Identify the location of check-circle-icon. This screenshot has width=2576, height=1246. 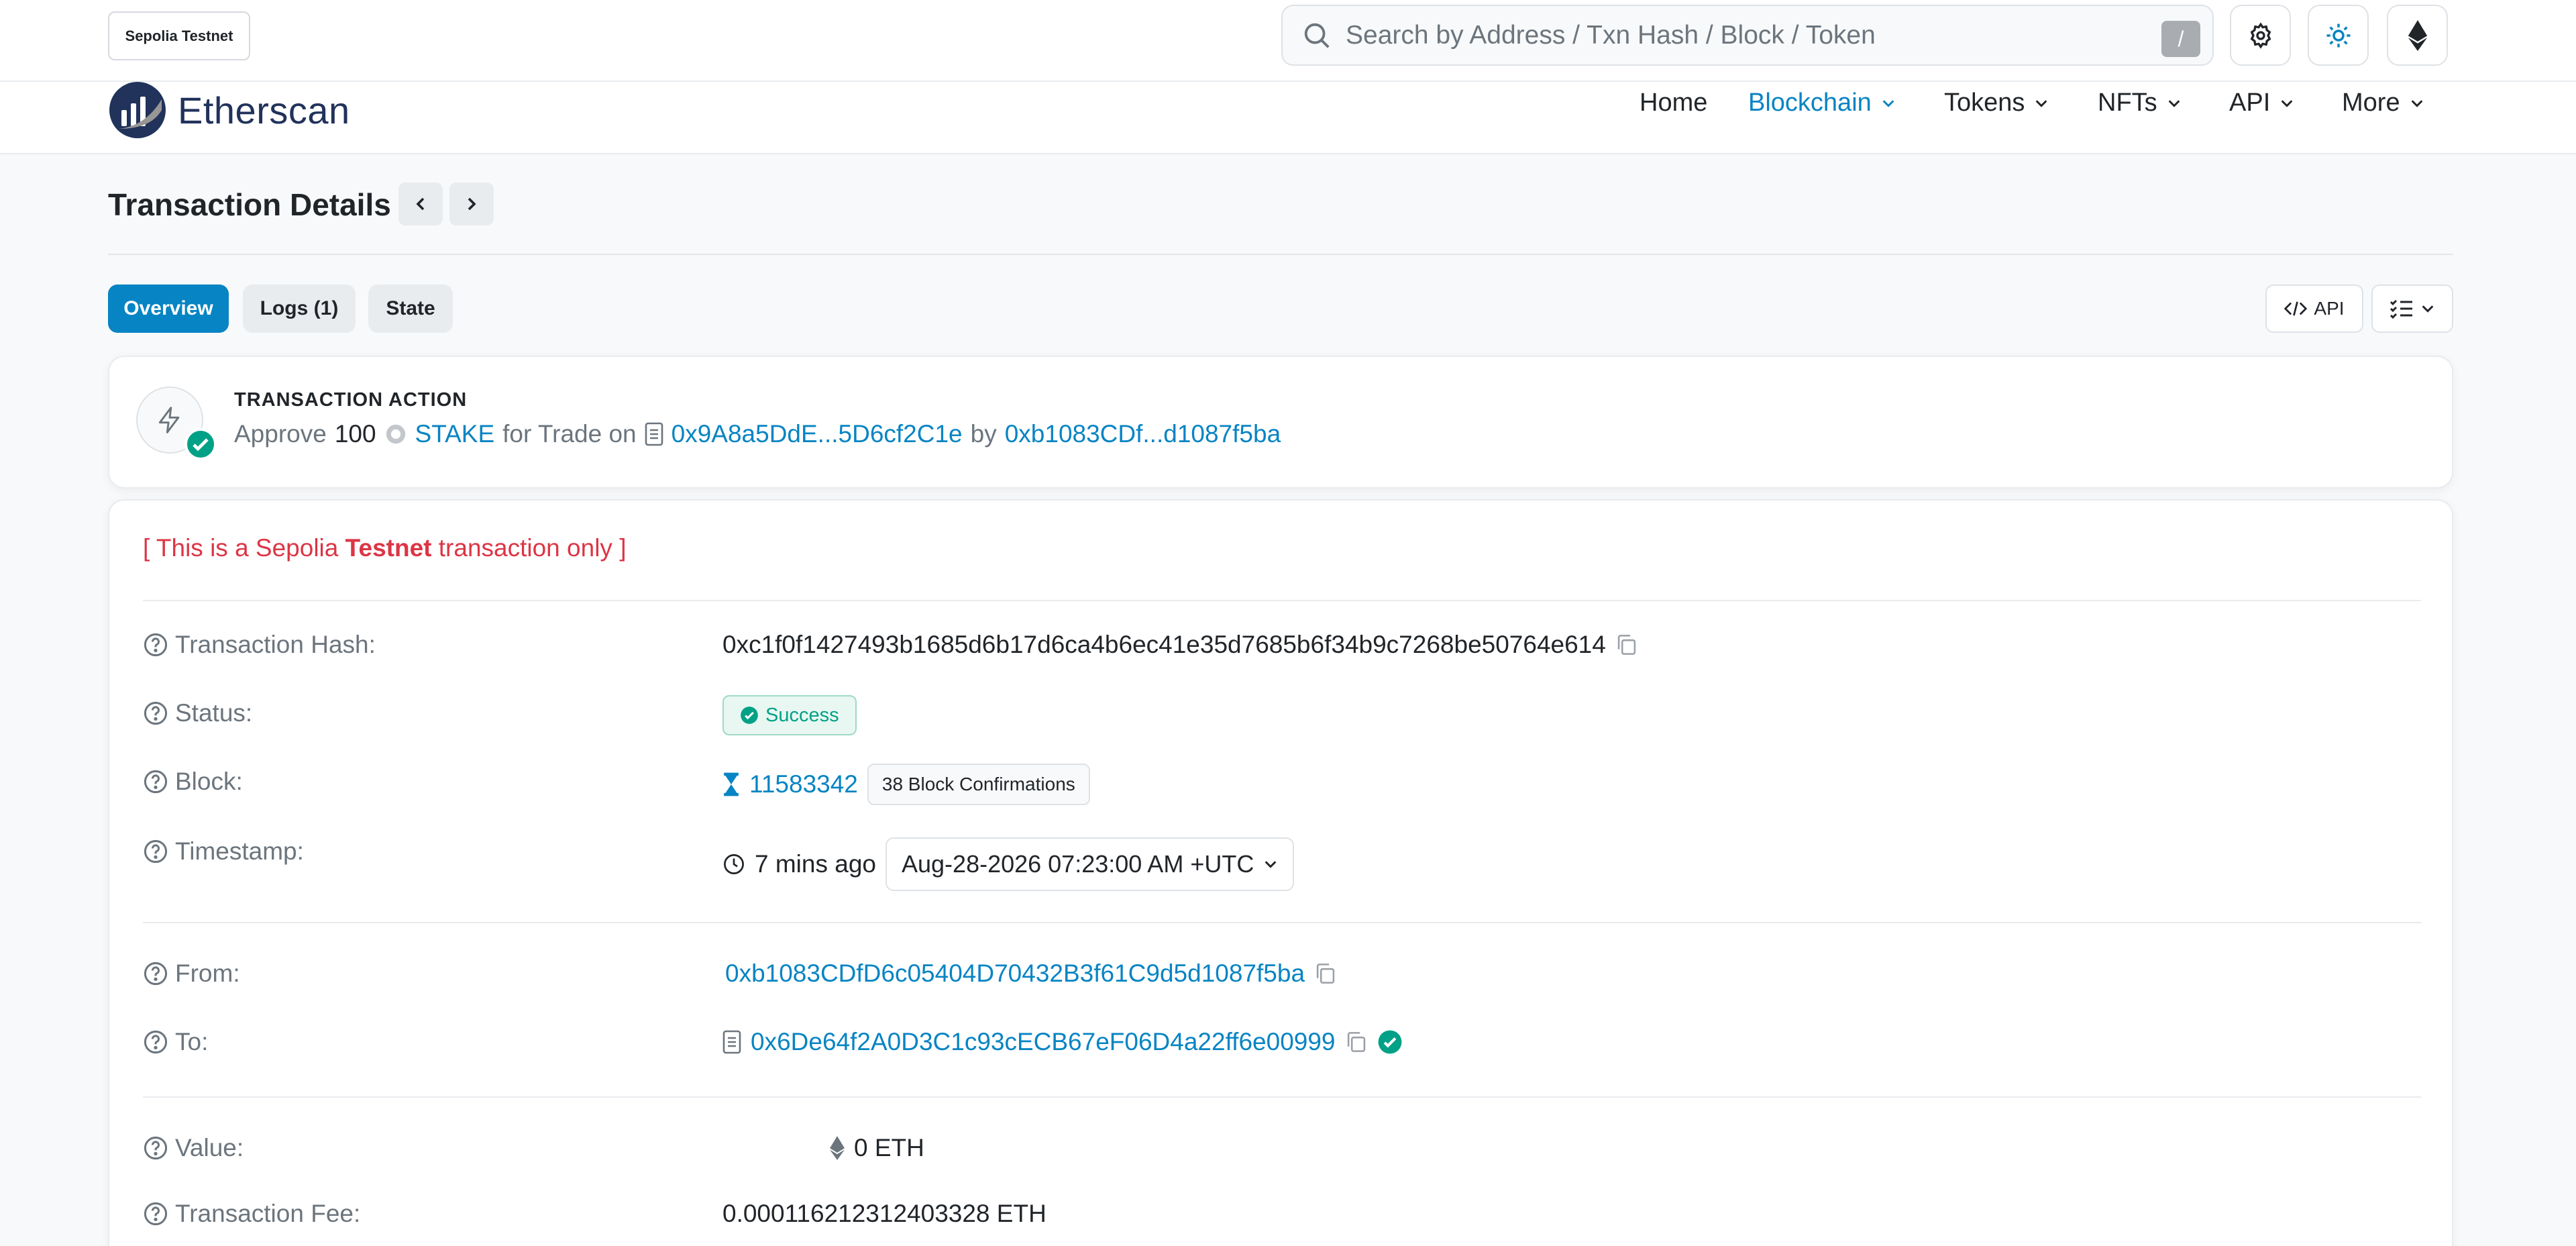
(749, 715).